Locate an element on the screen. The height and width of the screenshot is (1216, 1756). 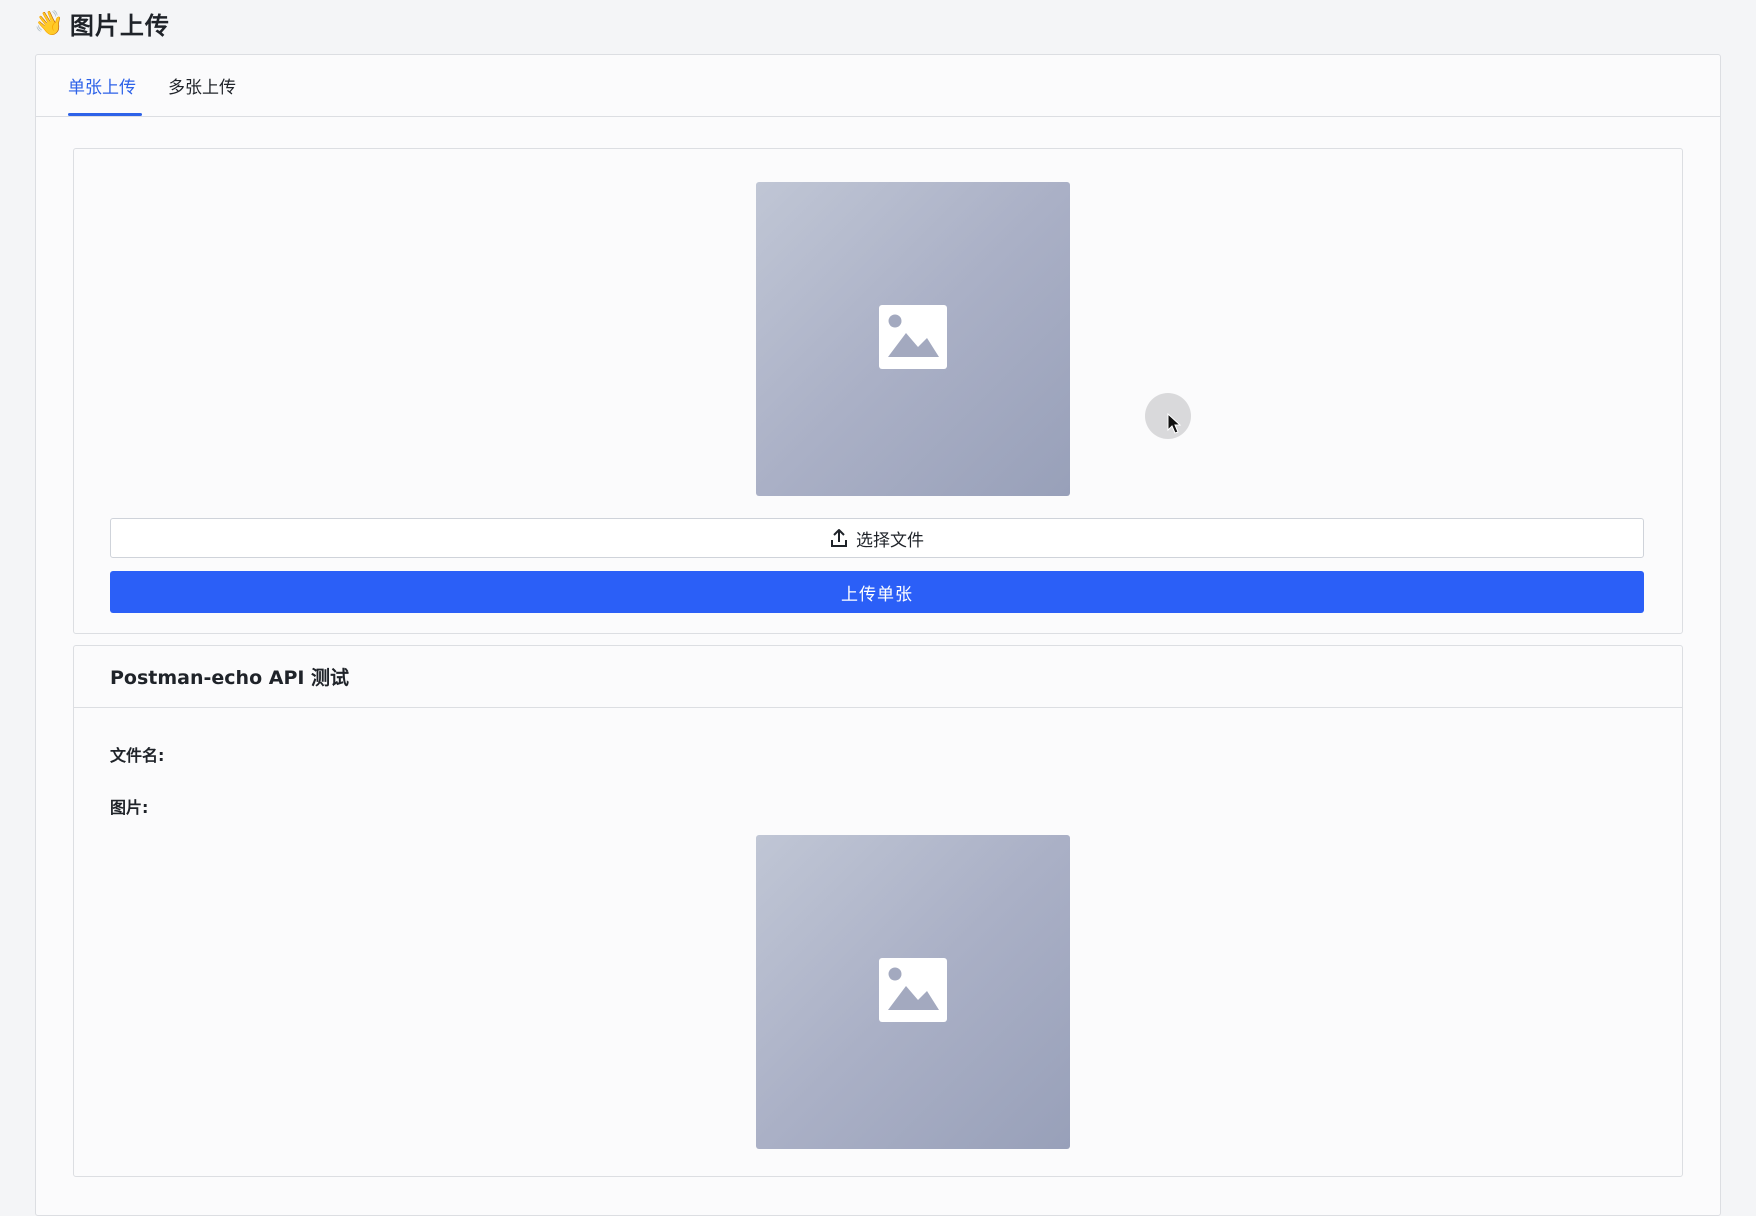
mouse-cursor-icon is located at coordinates (1174, 423).